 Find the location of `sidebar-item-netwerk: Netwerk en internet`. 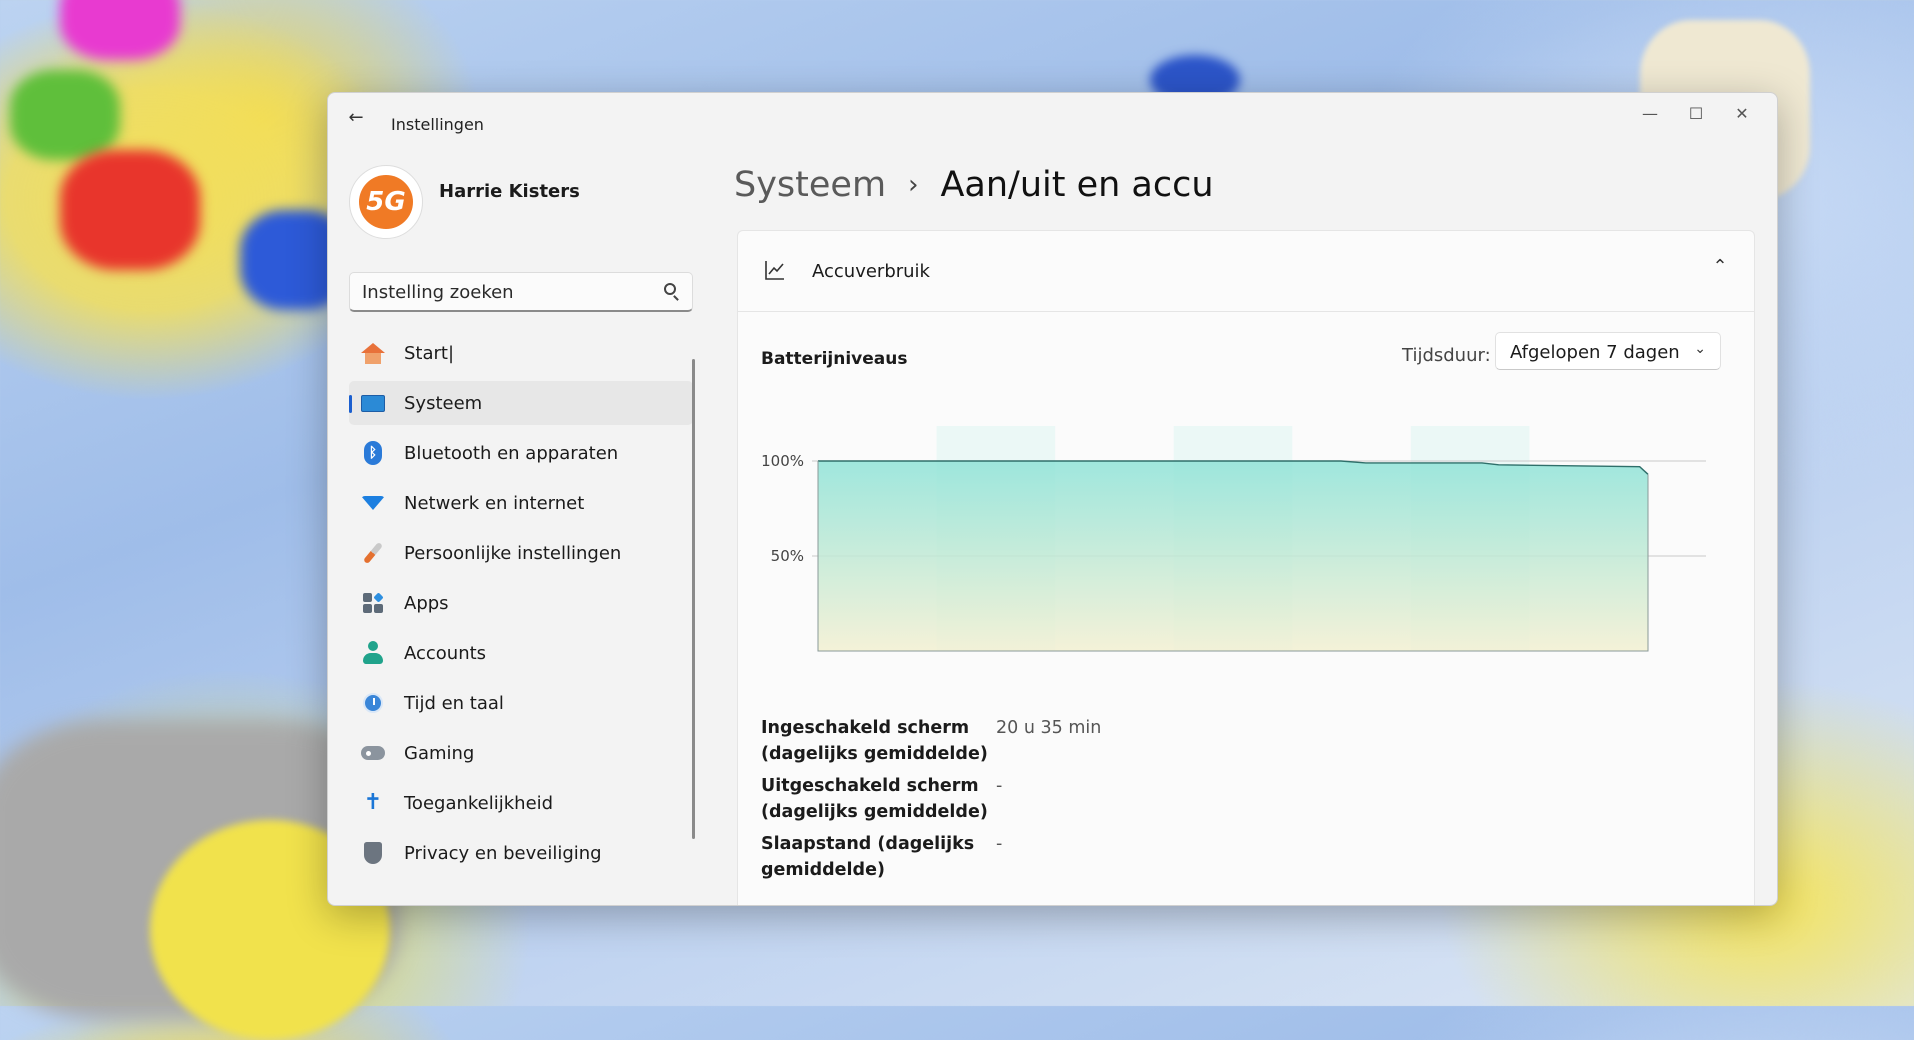

sidebar-item-netwerk: Netwerk en internet is located at coordinates (521, 503).